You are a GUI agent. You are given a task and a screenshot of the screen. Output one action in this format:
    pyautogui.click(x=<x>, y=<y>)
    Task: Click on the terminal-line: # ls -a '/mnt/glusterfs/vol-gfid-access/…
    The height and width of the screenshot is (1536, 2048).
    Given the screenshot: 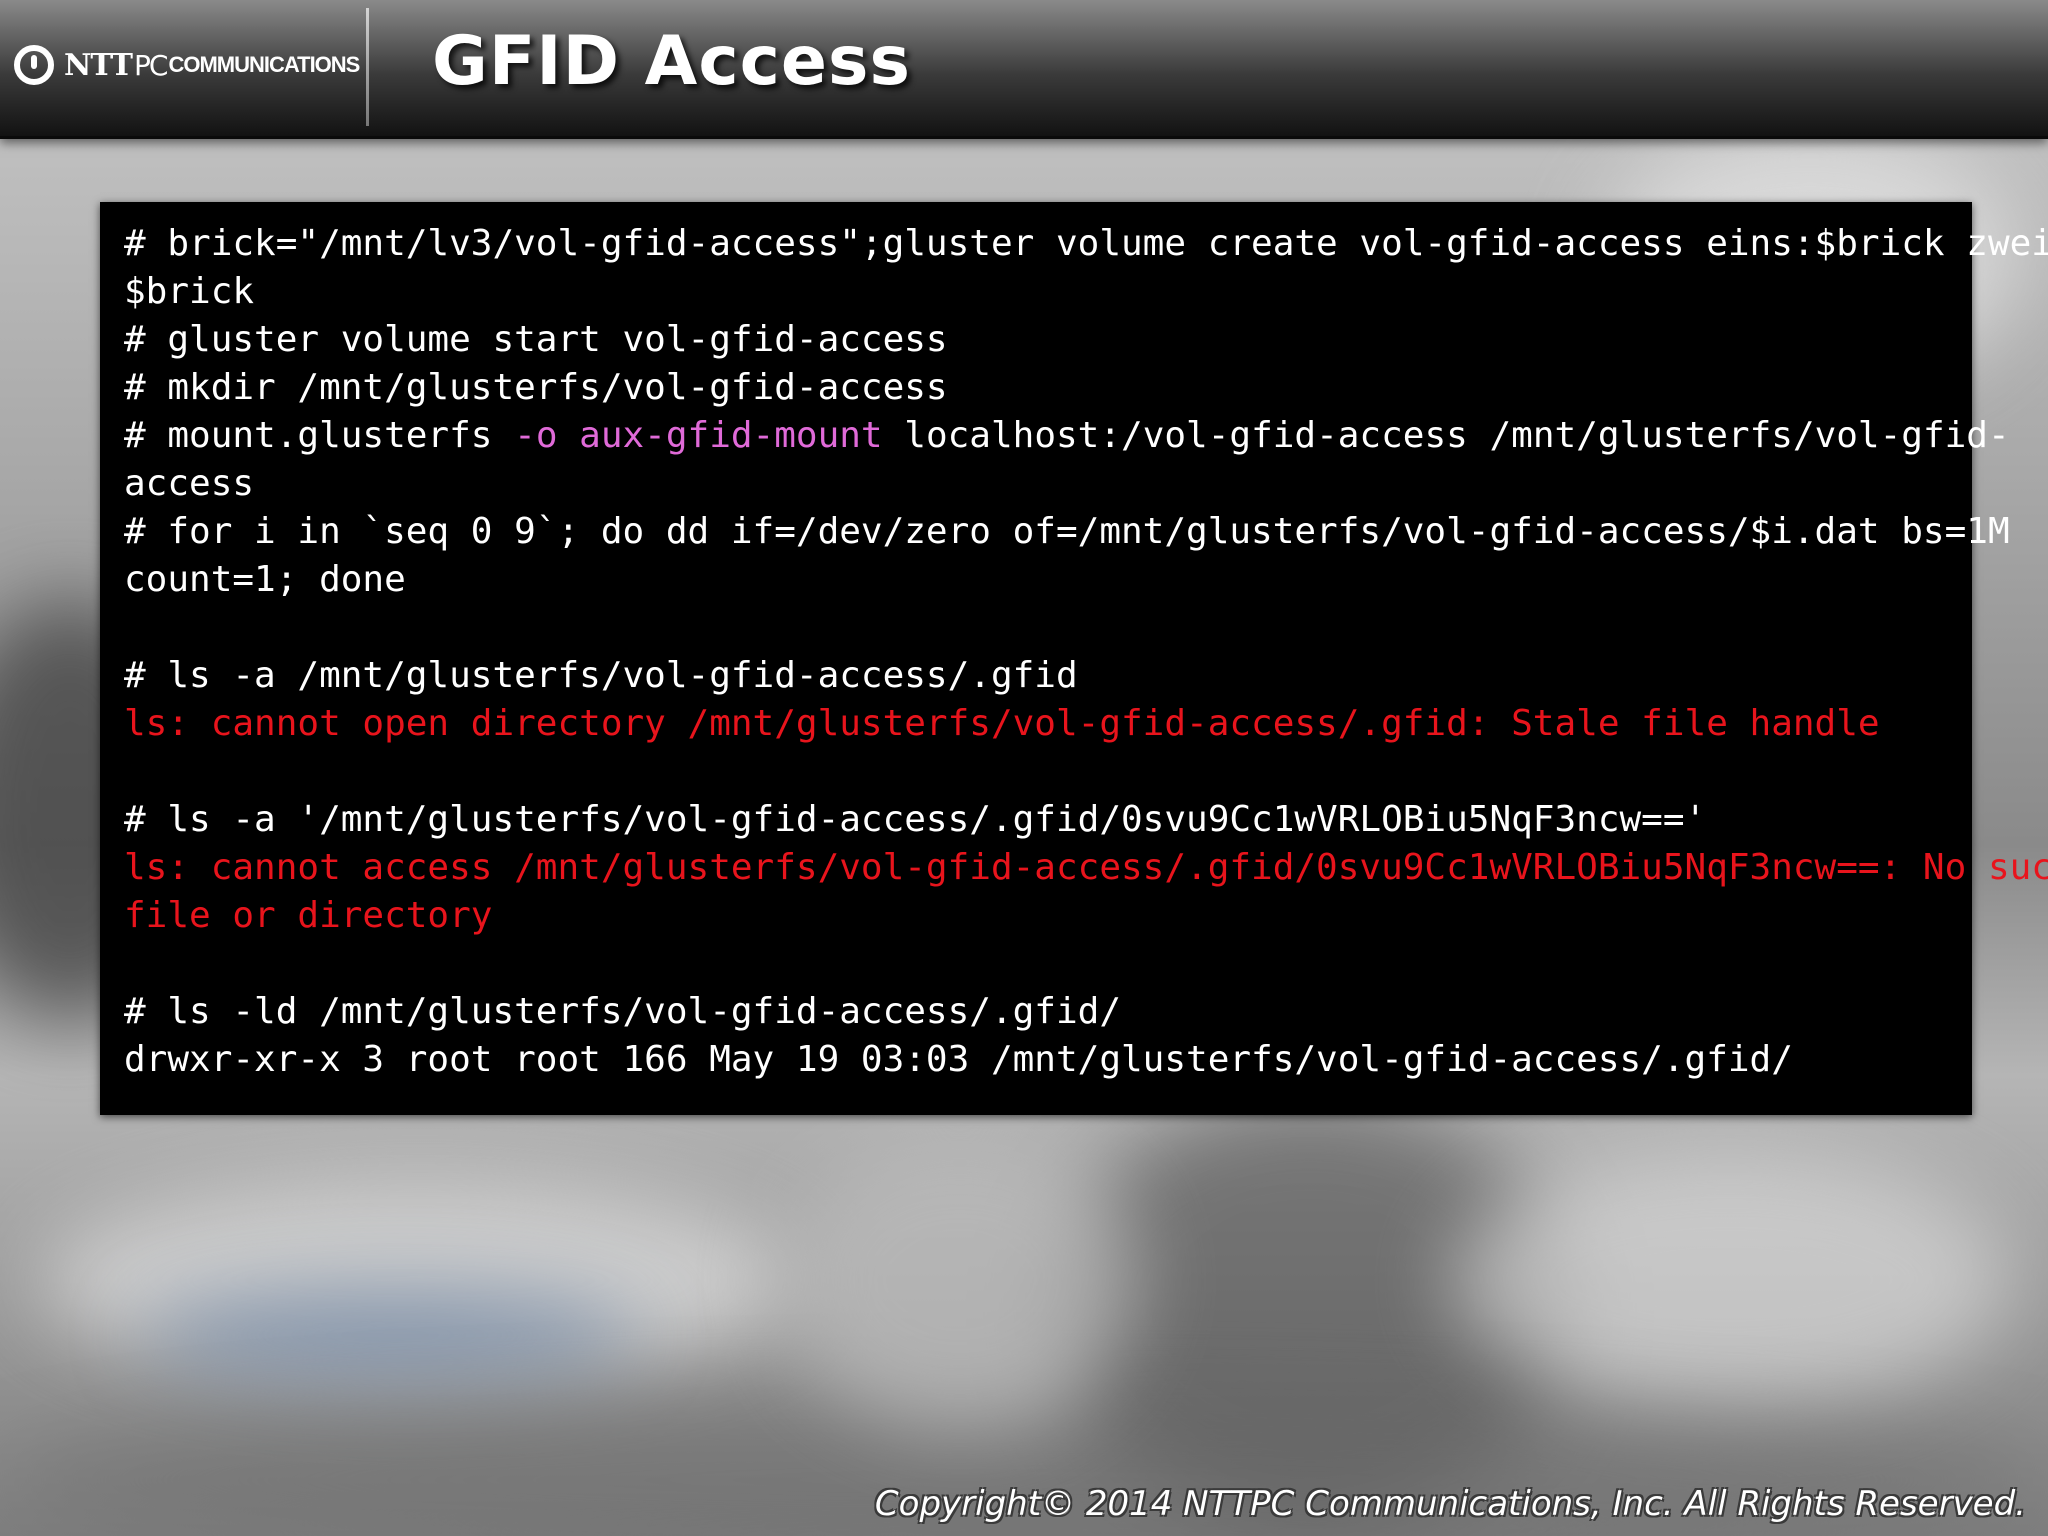 What is the action you would take?
    pyautogui.click(x=915, y=819)
    